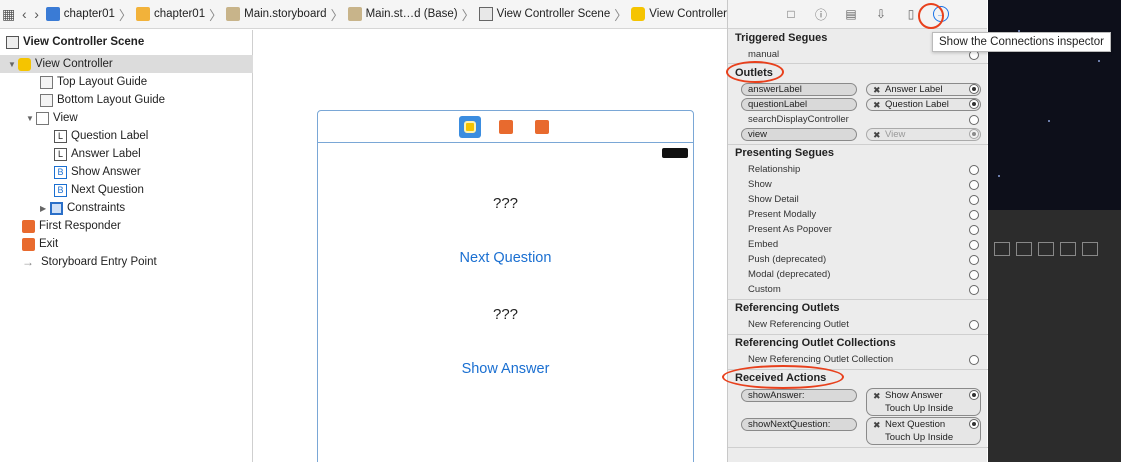 The width and height of the screenshot is (1121, 462). I want to click on outlet-searchDisplayController: searchDisplayController, so click(798, 119).